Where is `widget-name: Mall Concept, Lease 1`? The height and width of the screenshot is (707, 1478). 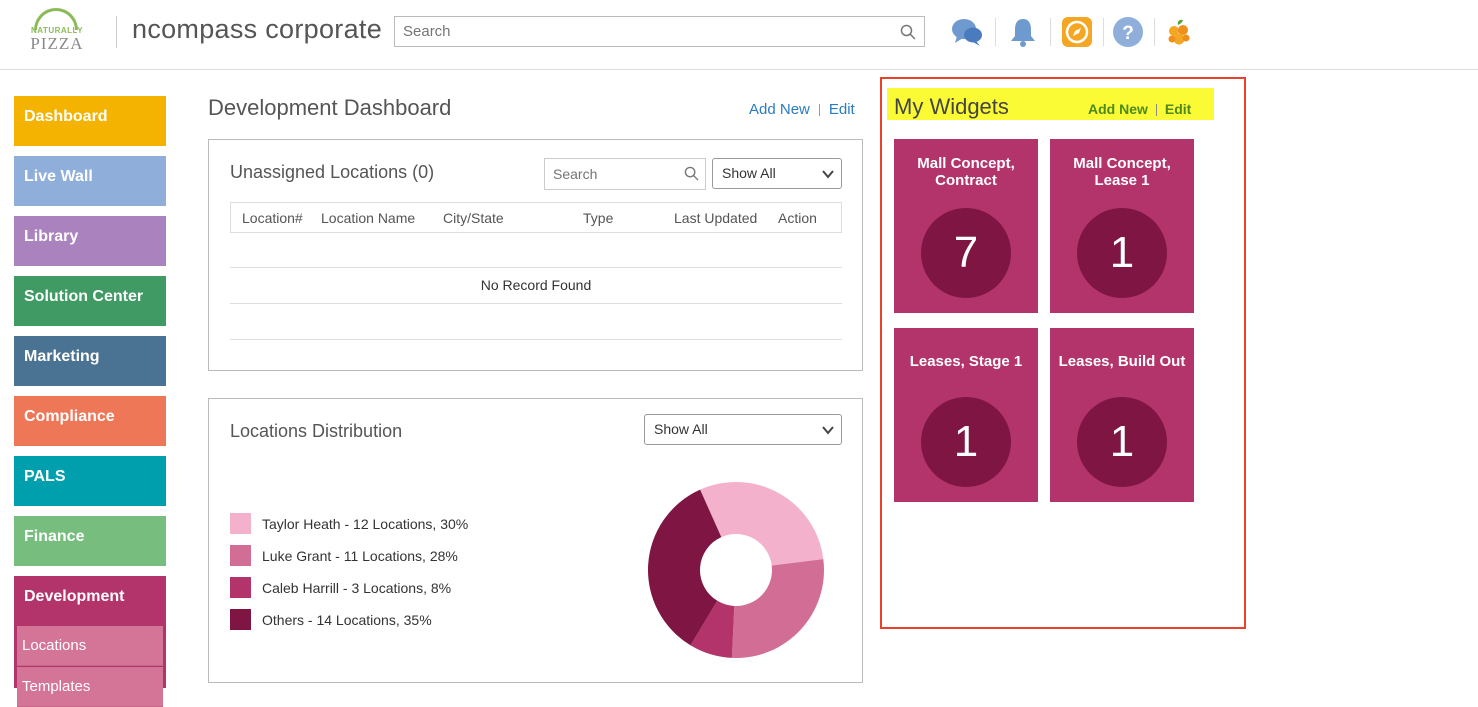
widget-name: Mall Concept, Lease 1 is located at coordinates (1122, 172).